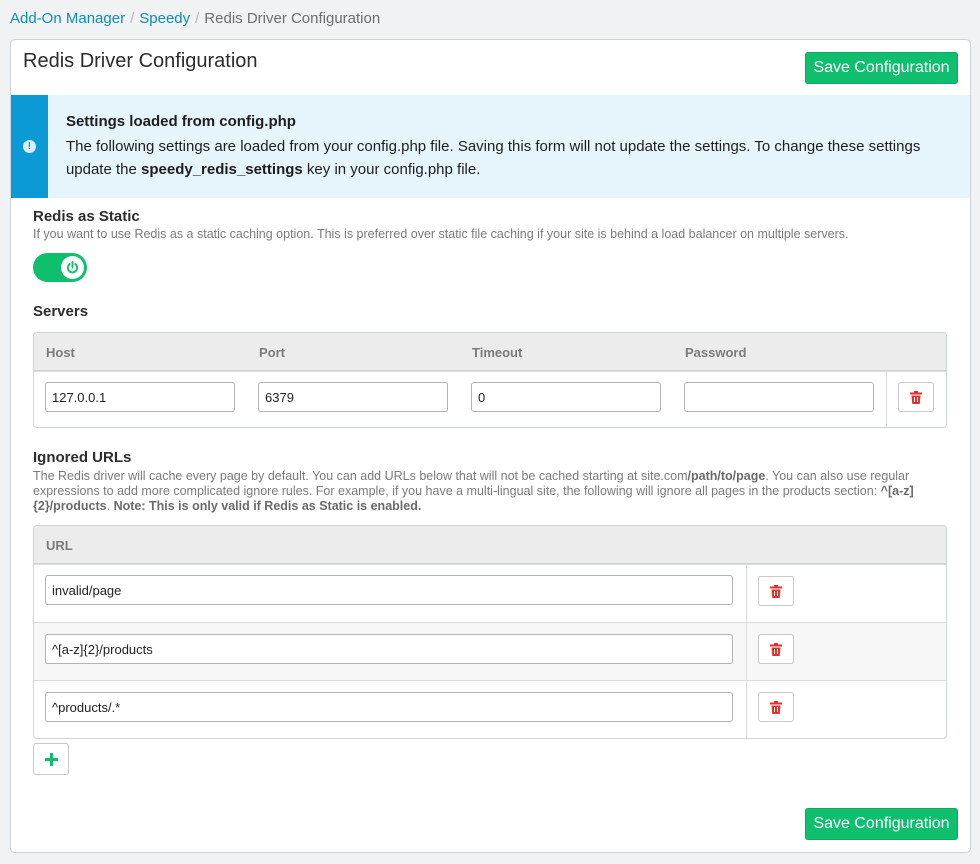  I want to click on breadcrumb-addon-manager: Add-On Manager, so click(67, 18).